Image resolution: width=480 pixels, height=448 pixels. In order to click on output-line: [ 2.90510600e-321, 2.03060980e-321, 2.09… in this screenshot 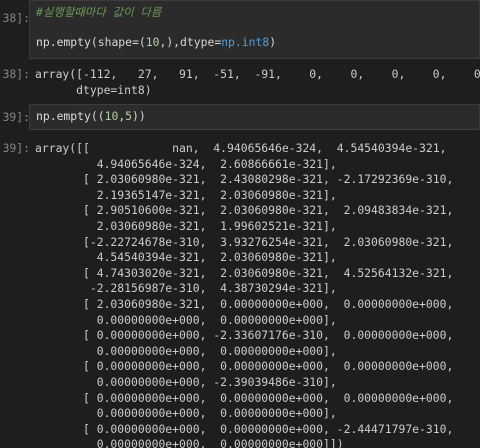, I will do `click(244, 210)`.